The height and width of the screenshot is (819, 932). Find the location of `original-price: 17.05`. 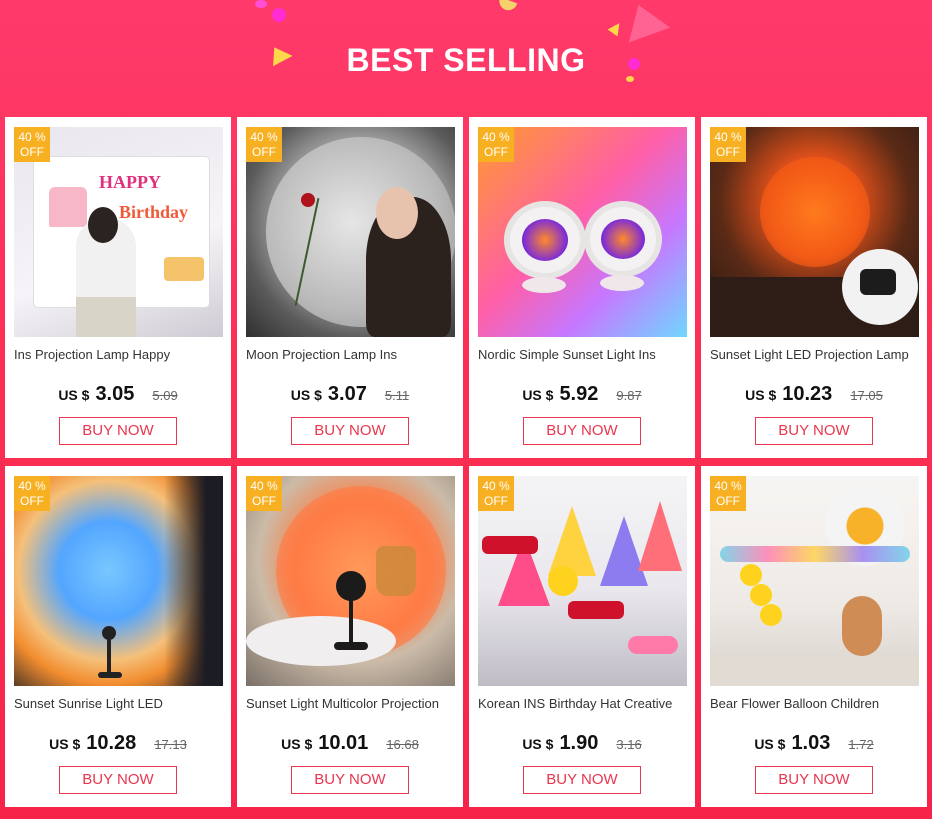

original-price: 17.05 is located at coordinates (866, 395).